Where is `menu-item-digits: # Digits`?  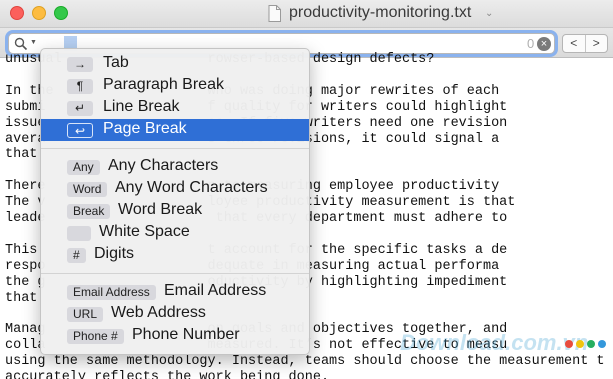 menu-item-digits: # Digits is located at coordinates (175, 255).